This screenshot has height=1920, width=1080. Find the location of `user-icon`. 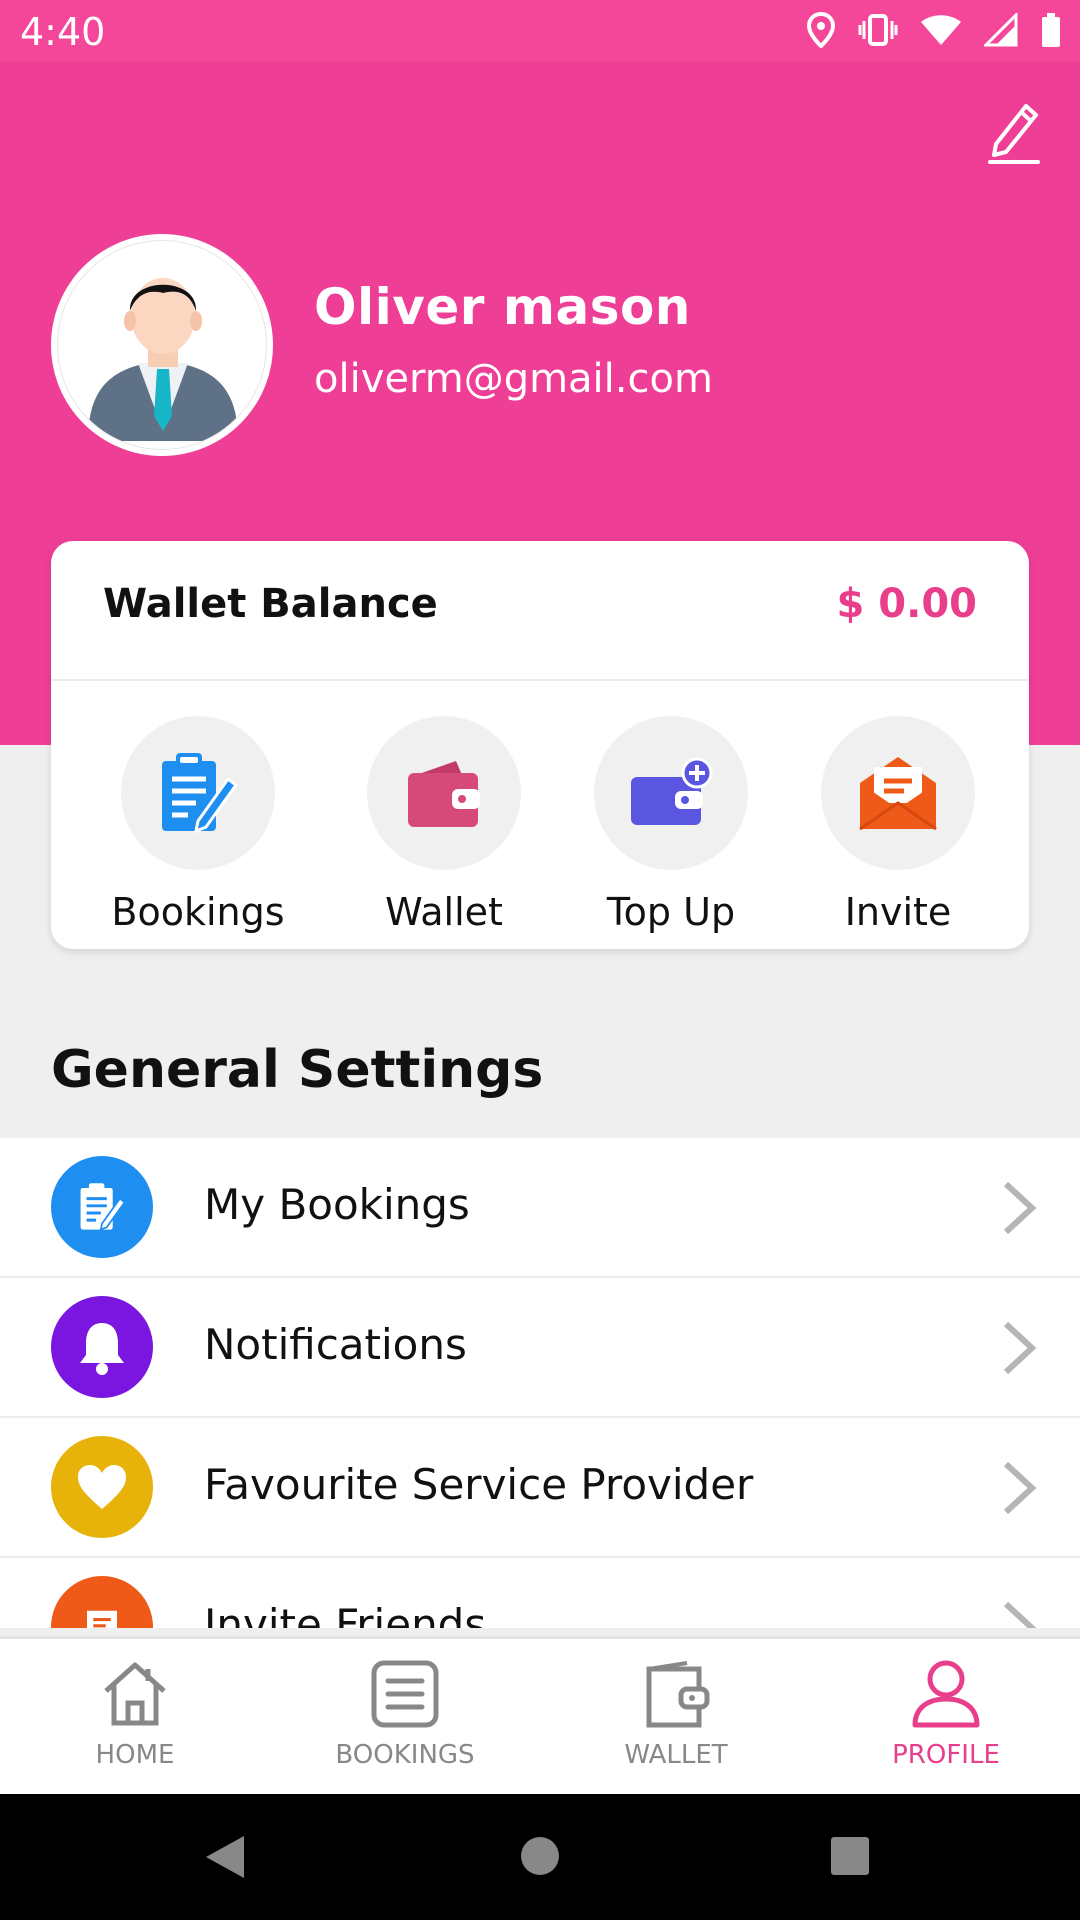

user-icon is located at coordinates (946, 1694).